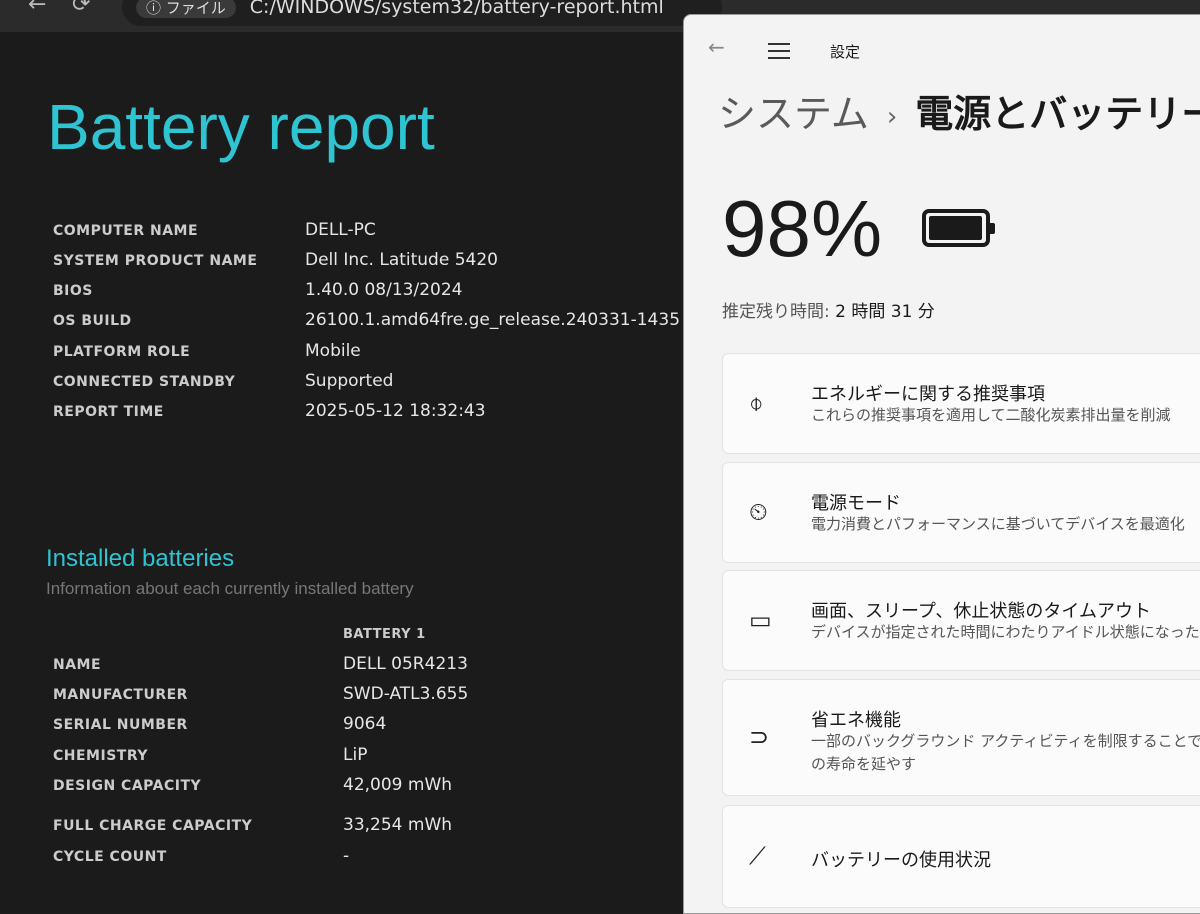 The height and width of the screenshot is (914, 1200). What do you see at coordinates (802, 228) in the screenshot?
I see `battery-percent: 98%` at bounding box center [802, 228].